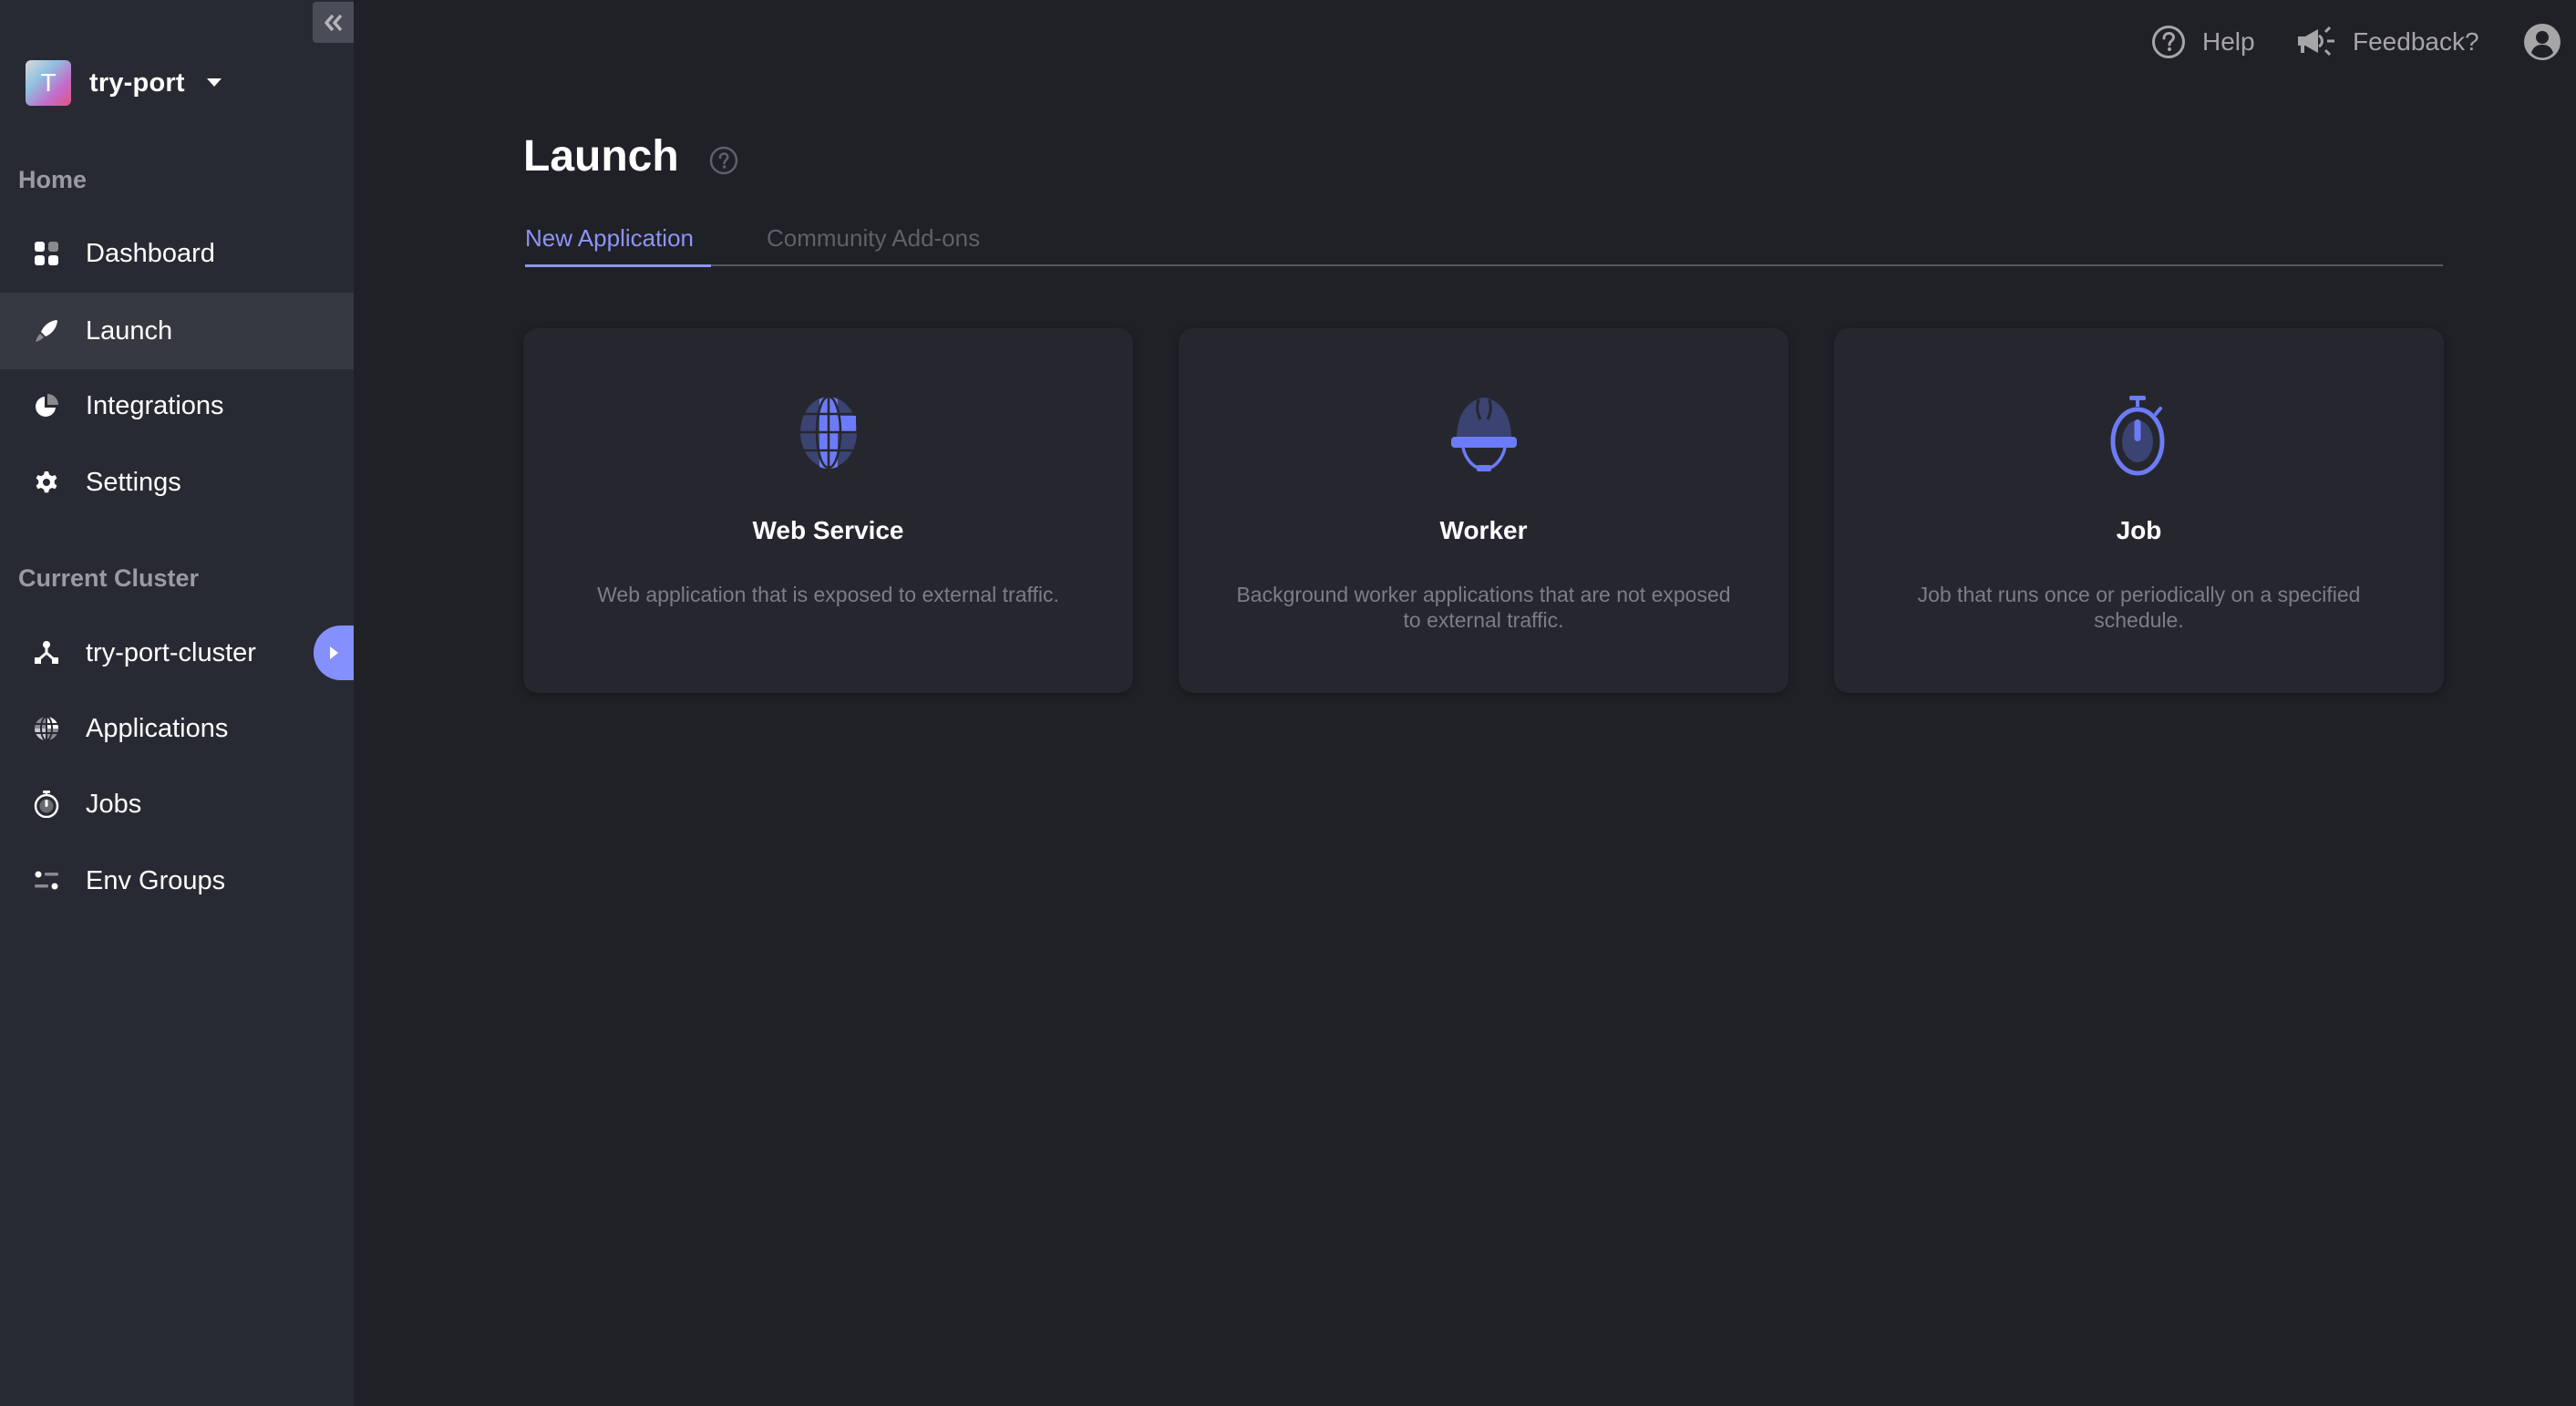  Describe the element at coordinates (333, 652) in the screenshot. I see `caret-right-icon` at that location.